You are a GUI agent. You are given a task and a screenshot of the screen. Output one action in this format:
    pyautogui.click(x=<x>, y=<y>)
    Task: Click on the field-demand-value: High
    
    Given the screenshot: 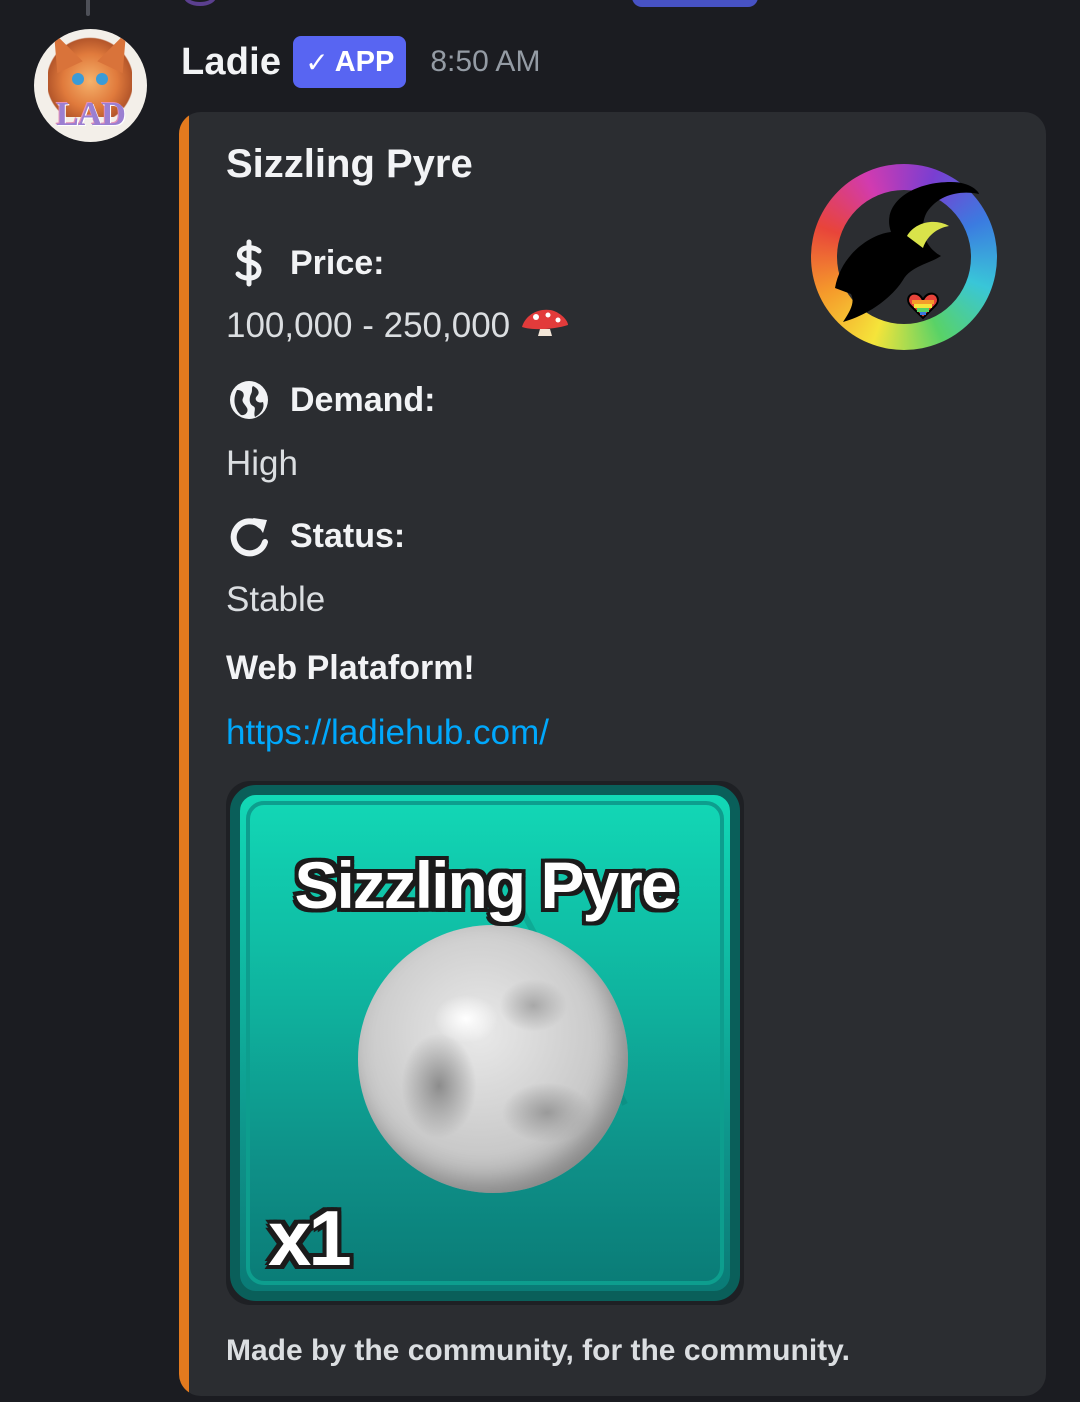 What is the action you would take?
    pyautogui.click(x=262, y=464)
    